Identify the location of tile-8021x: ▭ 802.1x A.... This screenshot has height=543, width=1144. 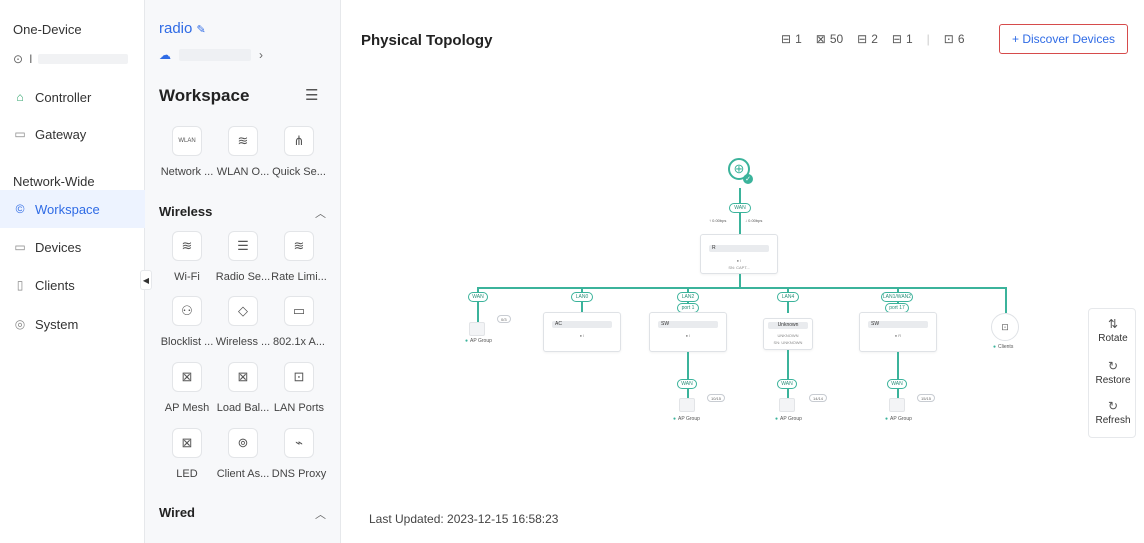
(299, 322).